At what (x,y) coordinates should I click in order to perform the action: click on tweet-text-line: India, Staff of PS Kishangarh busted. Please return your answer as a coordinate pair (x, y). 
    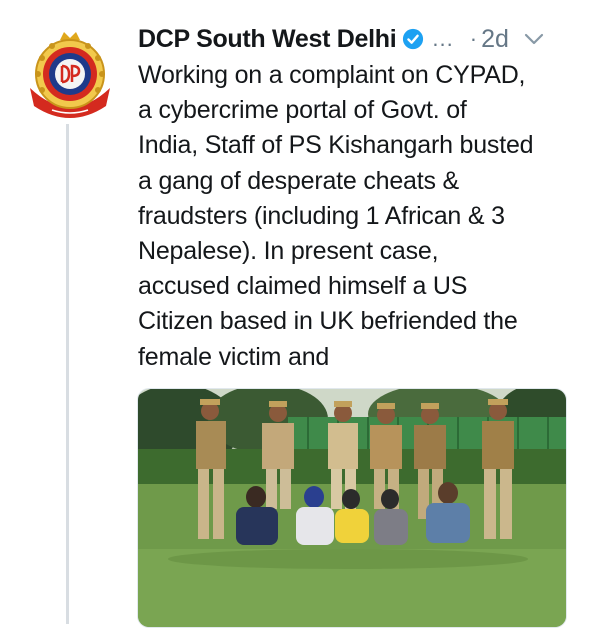
    Looking at the image, I should click on (336, 145).